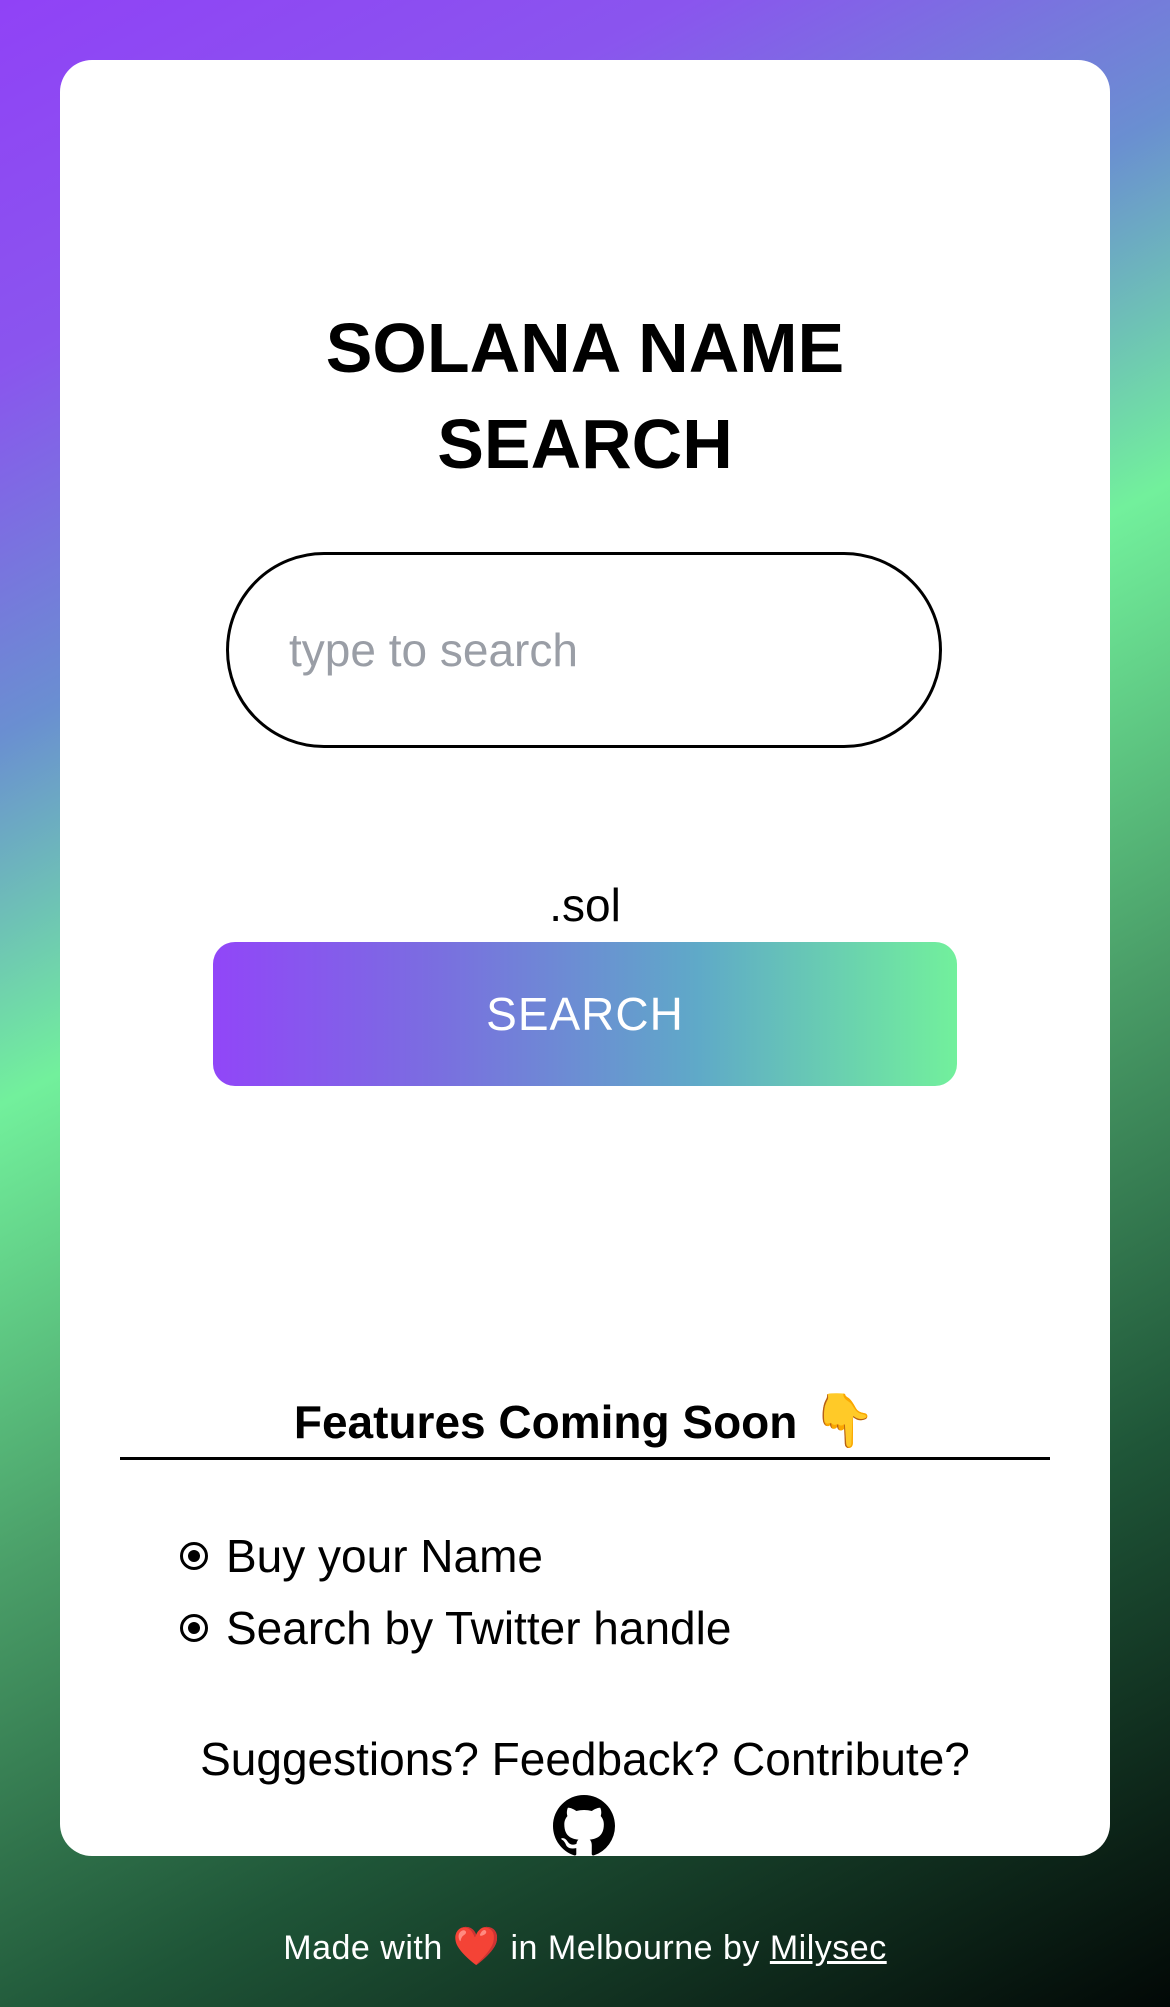 The height and width of the screenshot is (2007, 1170). What do you see at coordinates (585, 396) in the screenshot?
I see `page-title: SOLANA NAME SEARCH` at bounding box center [585, 396].